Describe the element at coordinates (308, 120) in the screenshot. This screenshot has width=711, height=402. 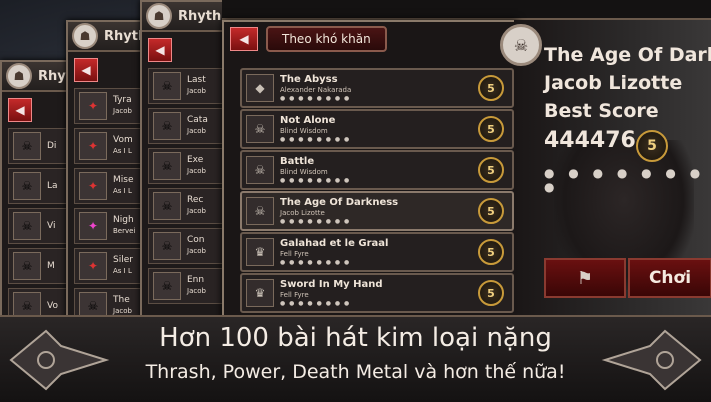
I see `song-title: Not Alone` at that location.